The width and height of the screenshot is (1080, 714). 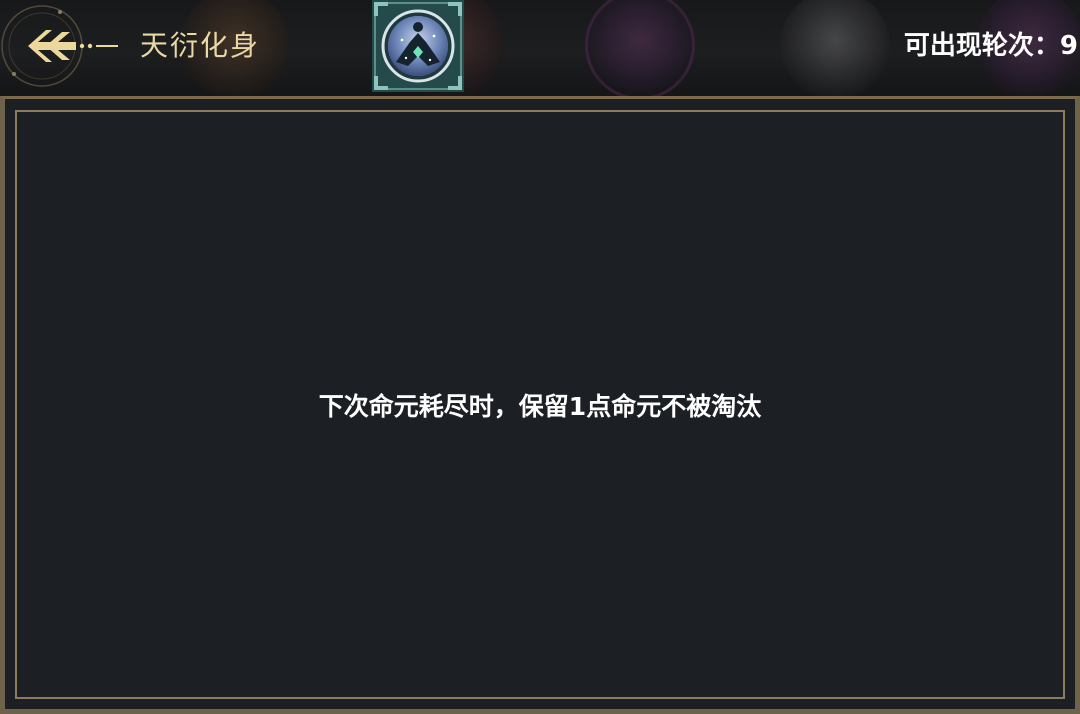 I want to click on page-title: 天衍化身, so click(x=200, y=45).